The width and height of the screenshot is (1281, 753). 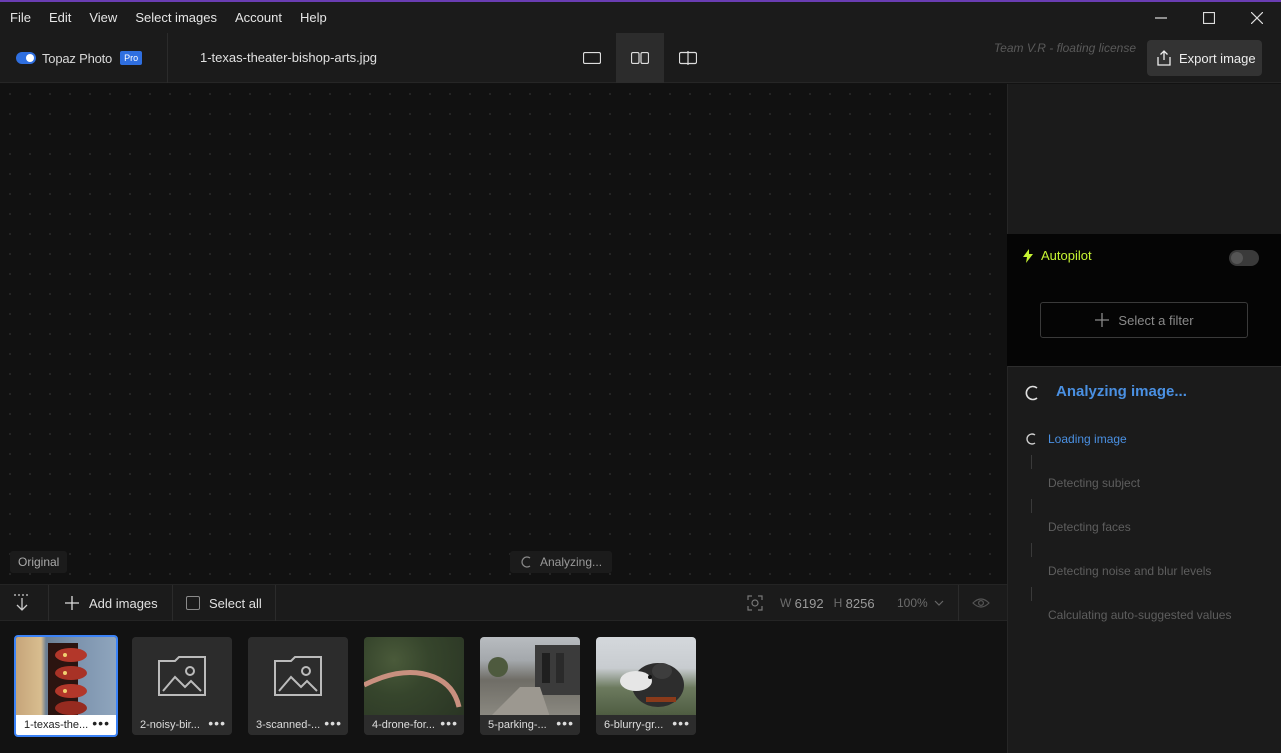 I want to click on autopilot-header: Autopilot, so click(x=1057, y=255).